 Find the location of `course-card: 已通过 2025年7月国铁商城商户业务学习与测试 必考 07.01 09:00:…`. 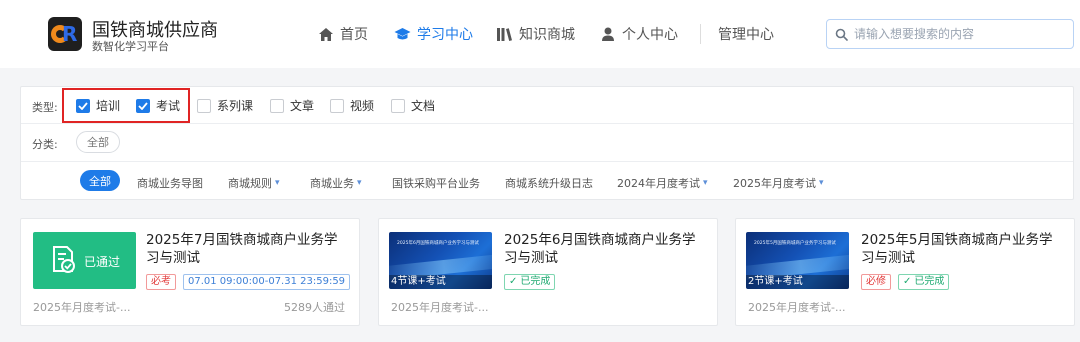

course-card: 已通过 2025年7月国铁商城商户业务学习与测试 必考 07.01 09:00:… is located at coordinates (190, 272).